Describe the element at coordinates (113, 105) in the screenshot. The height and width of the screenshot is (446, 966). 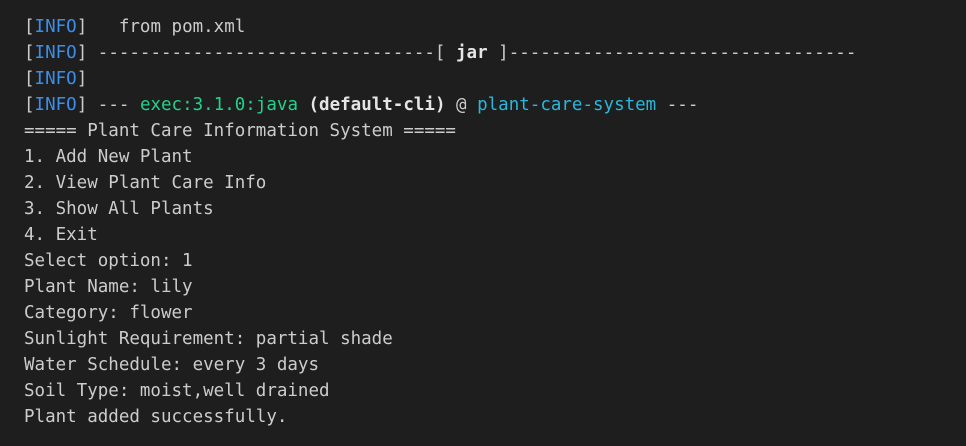
I see `log-prefix: ---` at that location.